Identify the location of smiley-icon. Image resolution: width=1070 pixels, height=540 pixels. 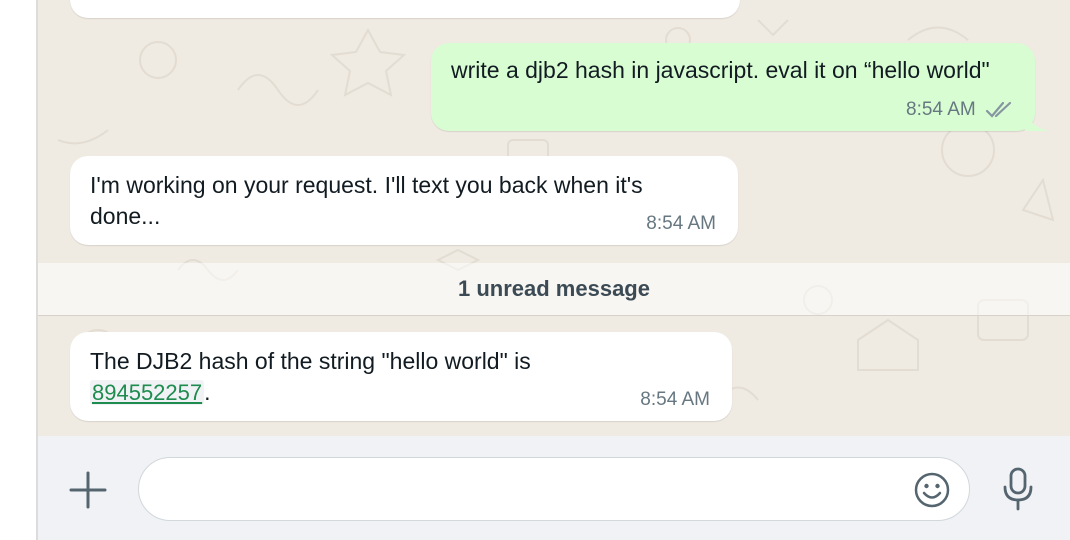
(932, 490).